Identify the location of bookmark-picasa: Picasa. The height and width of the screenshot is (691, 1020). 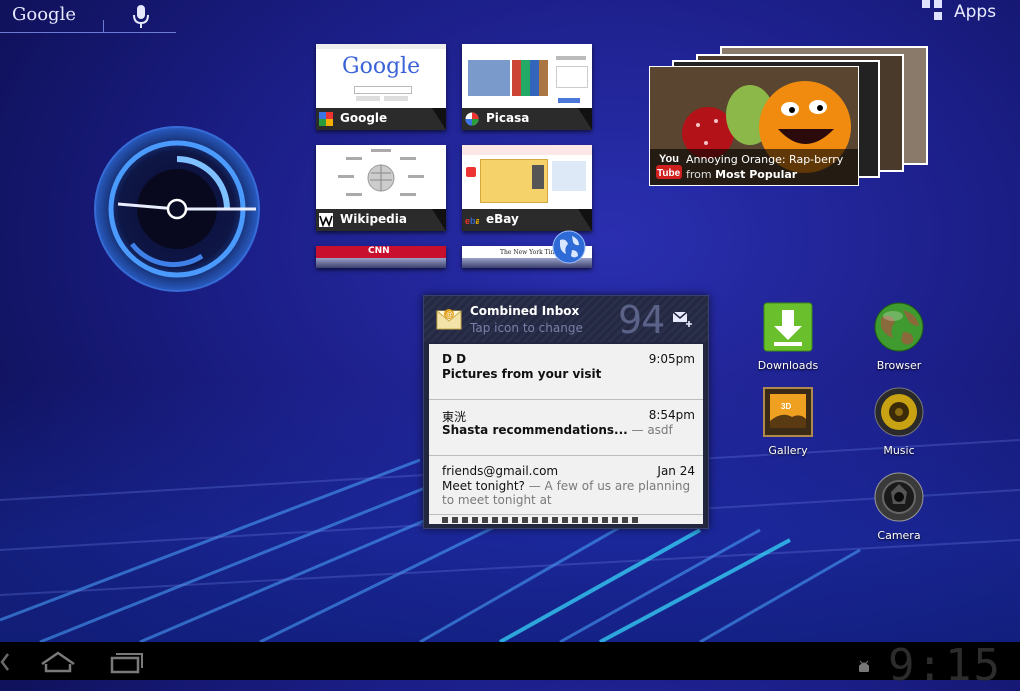
(527, 87).